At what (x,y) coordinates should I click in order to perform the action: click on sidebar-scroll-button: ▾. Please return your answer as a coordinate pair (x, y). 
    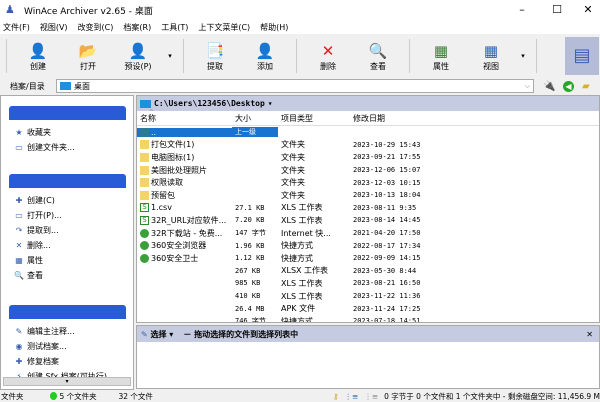
    Looking at the image, I should click on (67, 381).